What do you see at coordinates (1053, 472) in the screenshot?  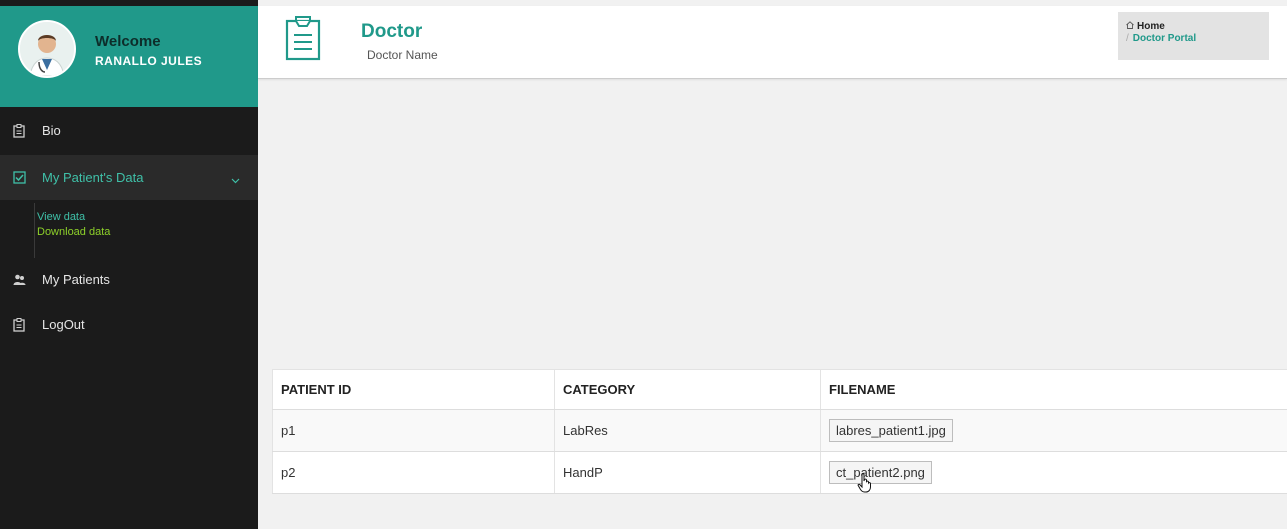 I see `cell-filename: ct_patient2.png` at bounding box center [1053, 472].